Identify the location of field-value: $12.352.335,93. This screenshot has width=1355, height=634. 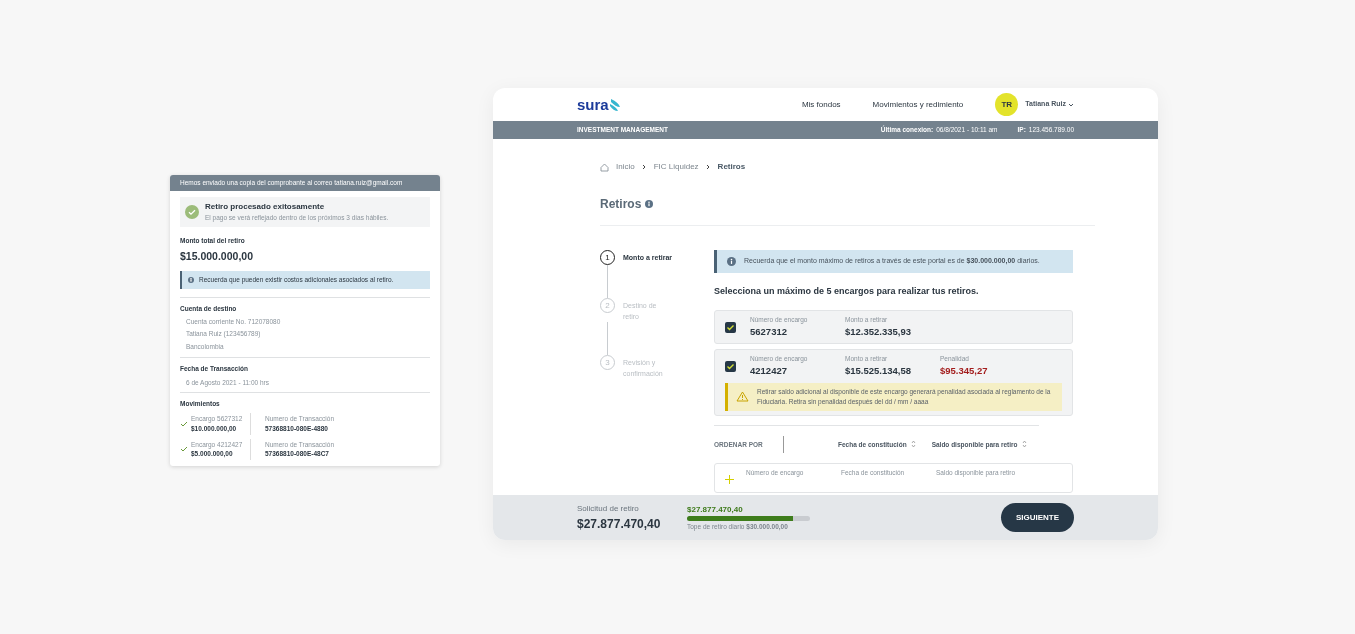
(879, 331).